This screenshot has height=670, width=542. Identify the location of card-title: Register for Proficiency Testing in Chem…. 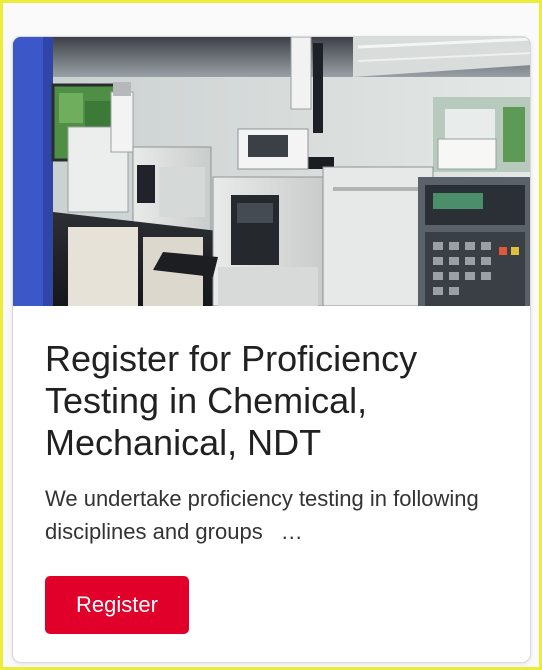
(231, 400).